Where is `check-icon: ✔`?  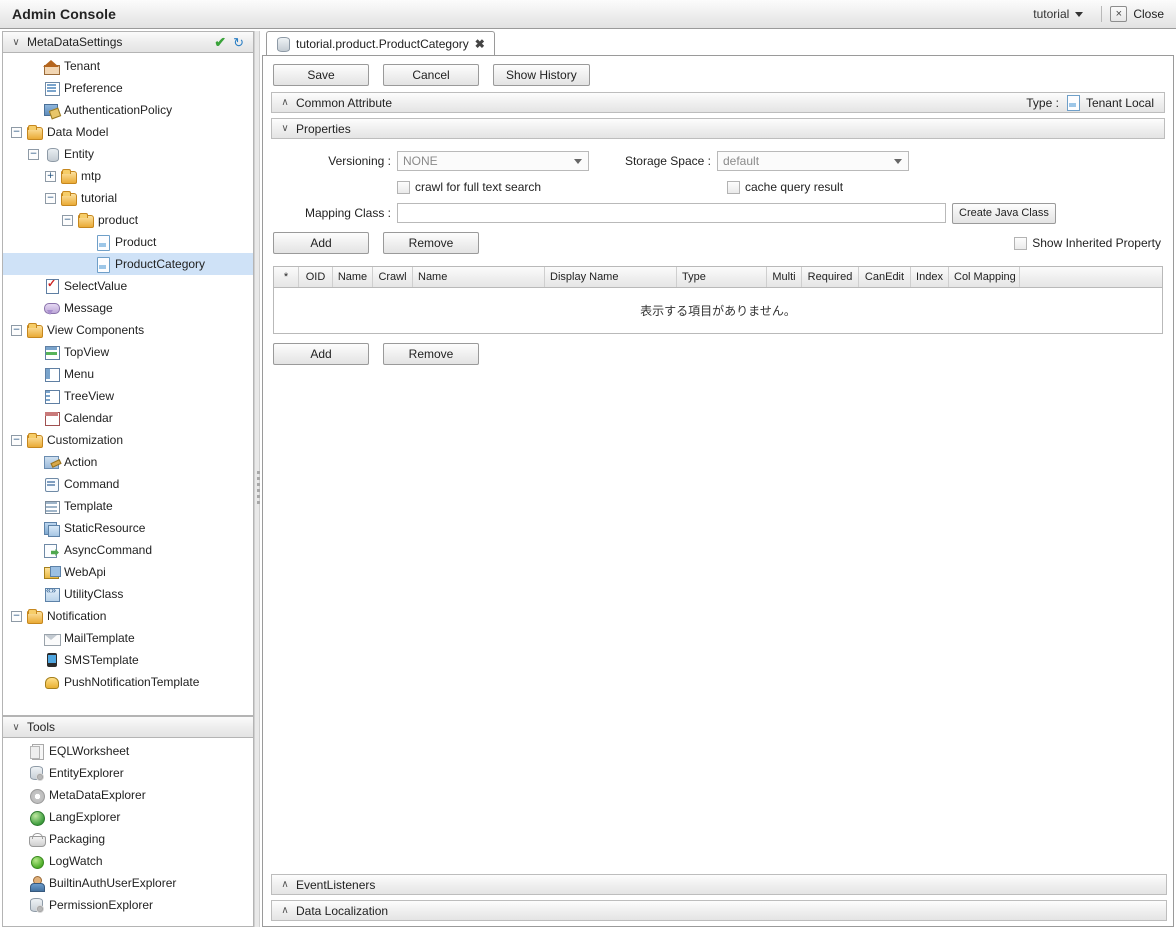
check-icon: ✔ is located at coordinates (220, 42).